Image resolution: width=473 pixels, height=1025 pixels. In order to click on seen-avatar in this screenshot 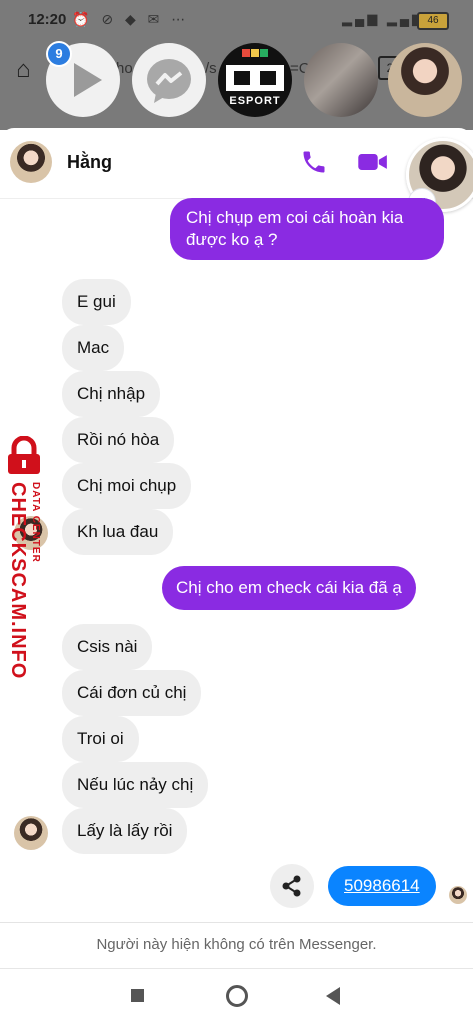, I will do `click(458, 895)`.